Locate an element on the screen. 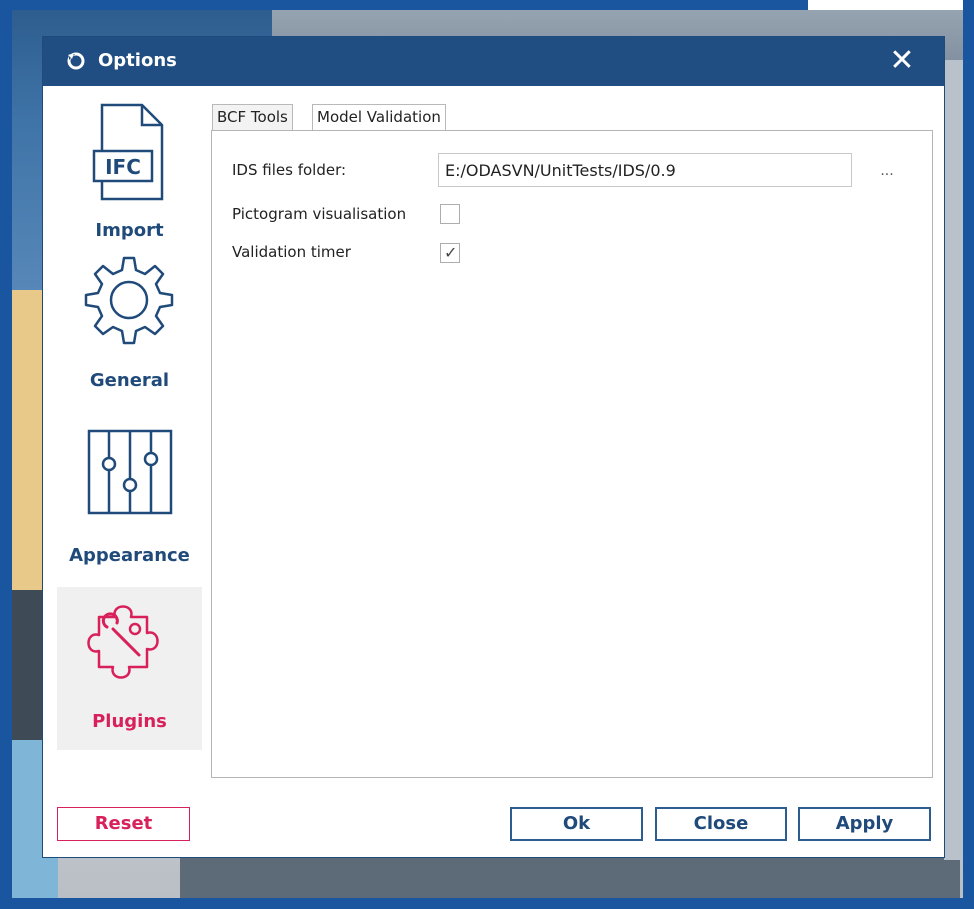  sidebar-item-label: Plugins is located at coordinates (129, 721).